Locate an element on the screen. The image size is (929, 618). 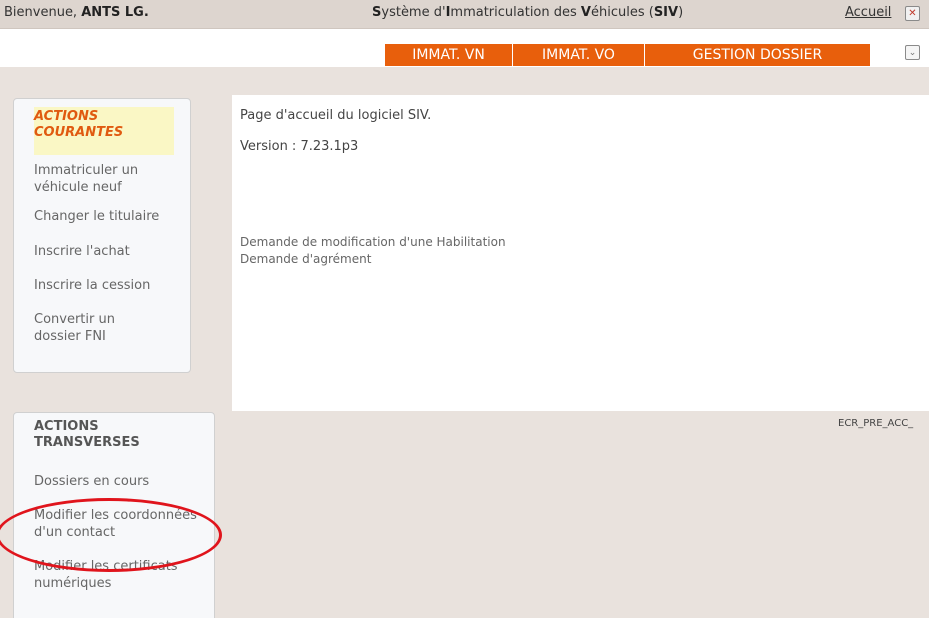
approval-request-link: Demande d'agrément is located at coordinates (305, 259).